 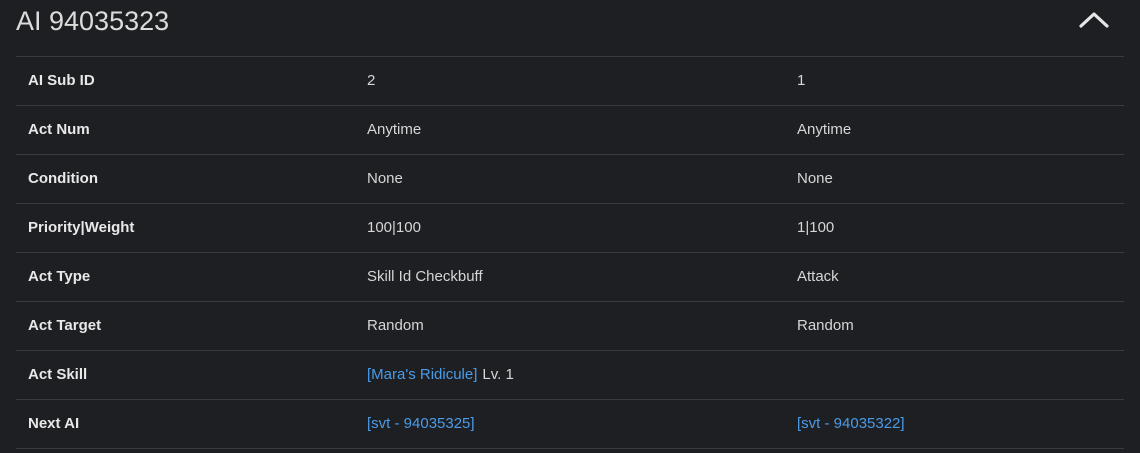 I want to click on next-ai-link: [svt - 94035322], so click(x=851, y=423).